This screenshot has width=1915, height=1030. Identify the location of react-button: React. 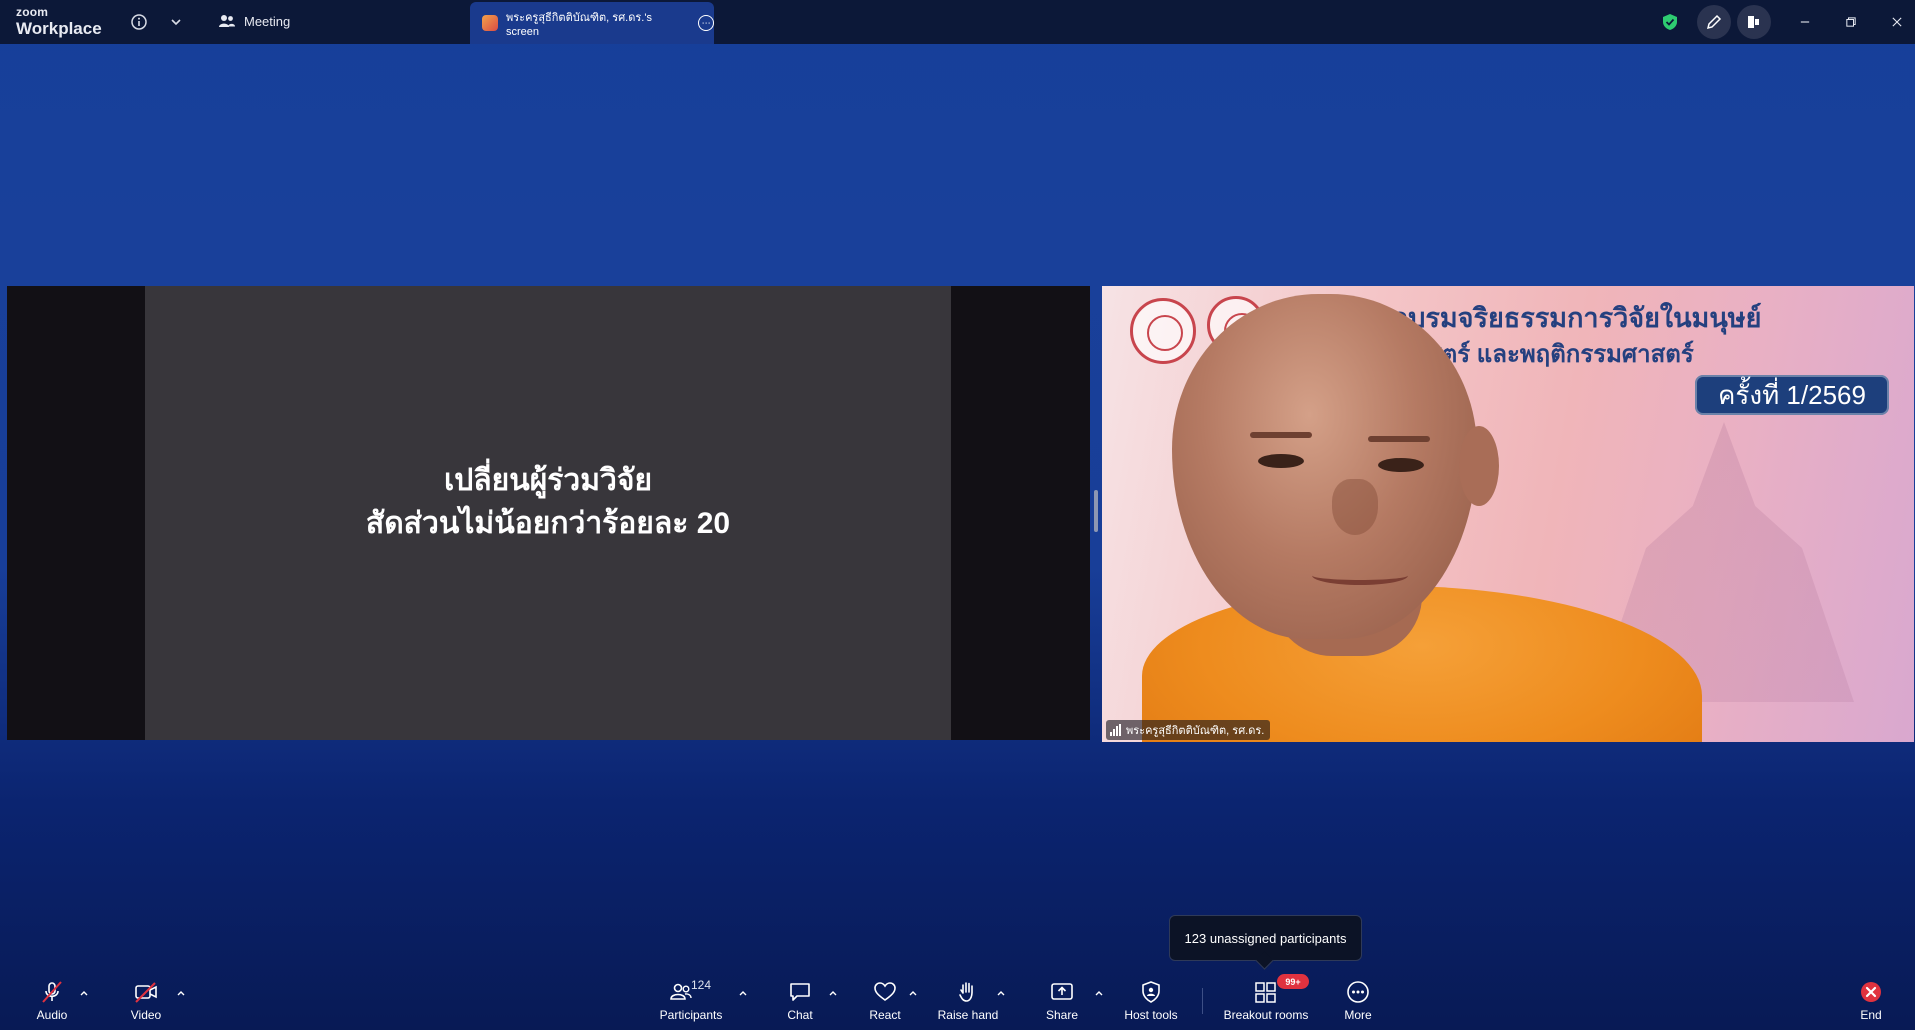
(885, 1003).